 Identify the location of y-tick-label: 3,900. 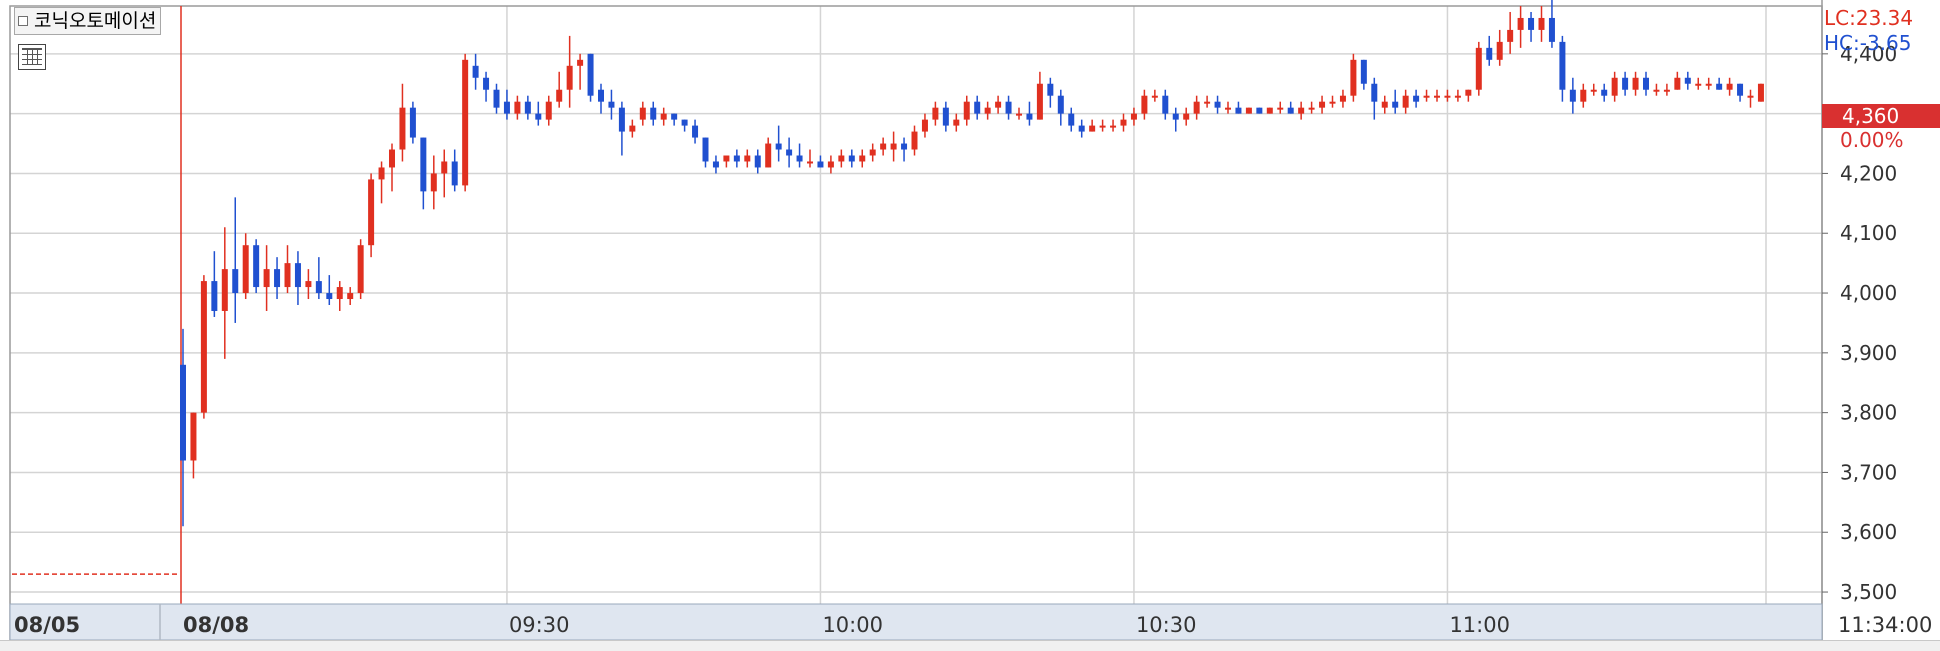
(1868, 353).